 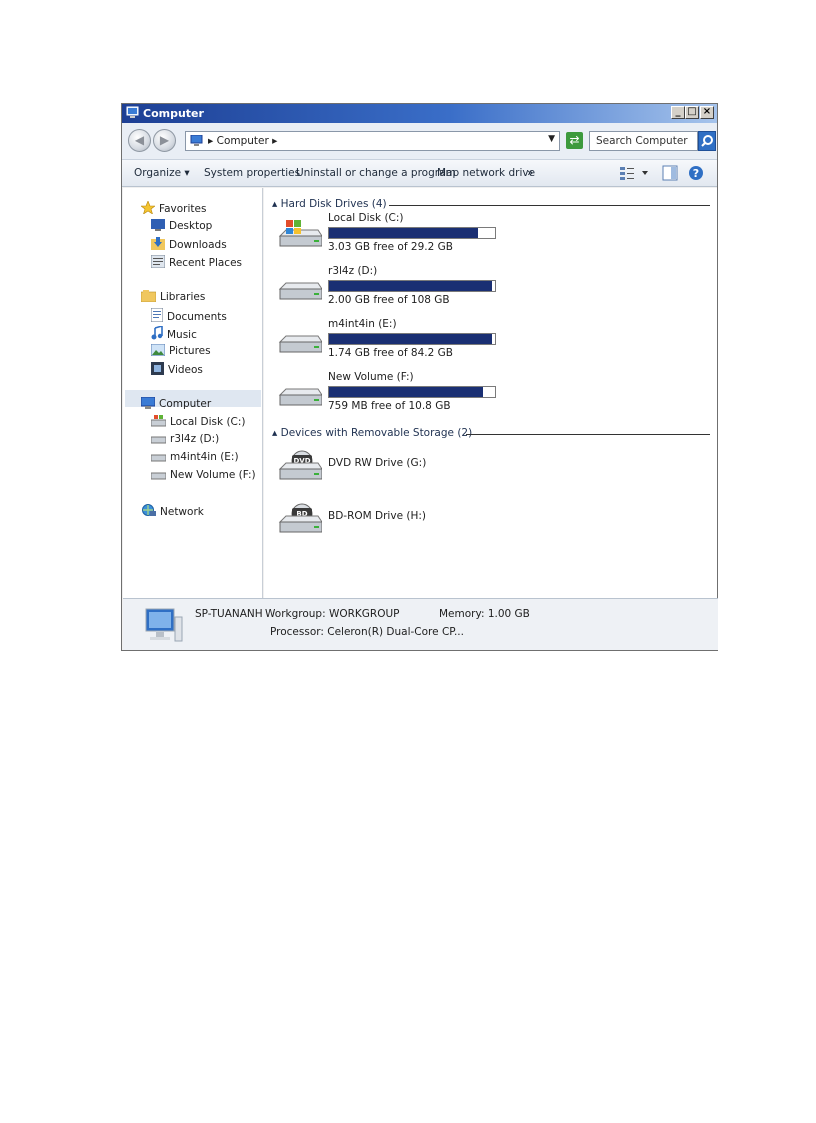 What do you see at coordinates (149, 510) in the screenshot?
I see `network-icon` at bounding box center [149, 510].